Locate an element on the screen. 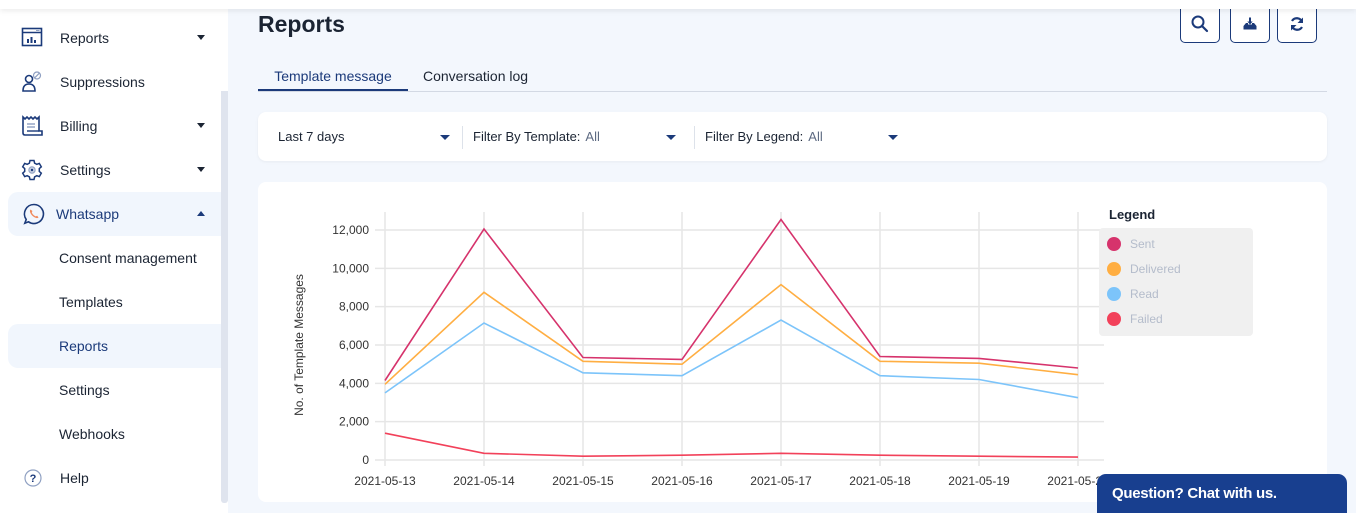 This screenshot has height=513, width=1356. template-filter-label: Filter By Template: is located at coordinates (527, 136).